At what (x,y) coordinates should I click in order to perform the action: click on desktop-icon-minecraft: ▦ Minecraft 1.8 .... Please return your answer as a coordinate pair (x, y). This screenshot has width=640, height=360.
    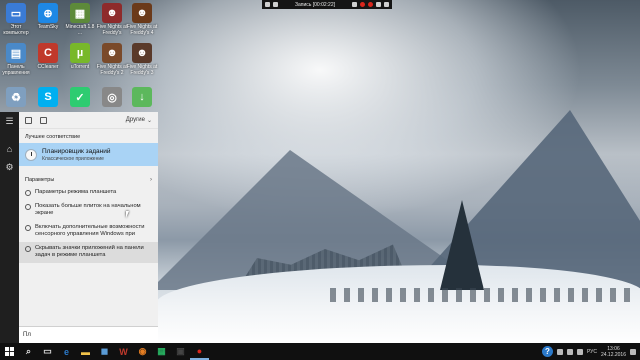
    Looking at the image, I should click on (80, 18).